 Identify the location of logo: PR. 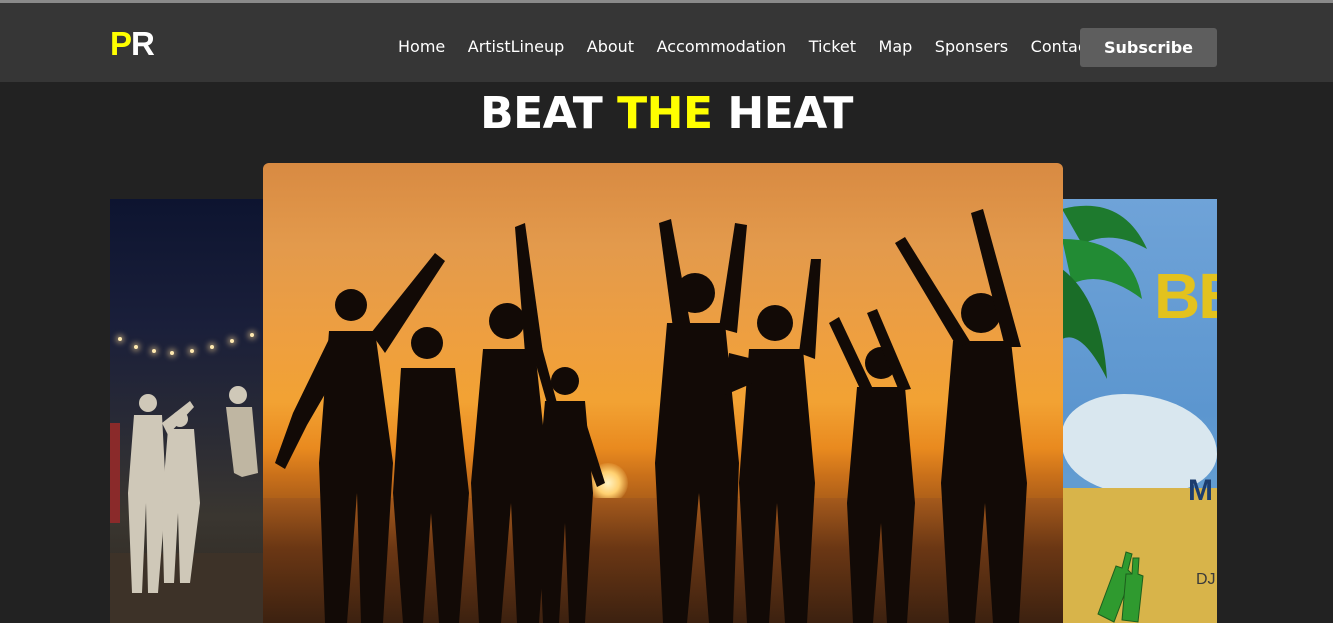
(132, 44).